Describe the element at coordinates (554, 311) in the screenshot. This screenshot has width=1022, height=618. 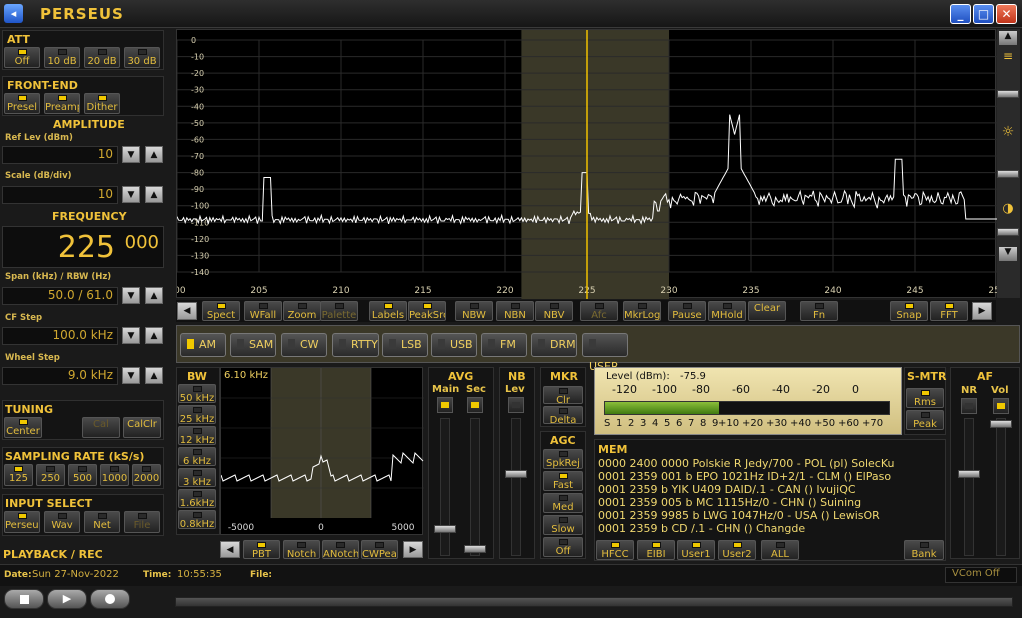
I see `nbv-button: NBV` at that location.